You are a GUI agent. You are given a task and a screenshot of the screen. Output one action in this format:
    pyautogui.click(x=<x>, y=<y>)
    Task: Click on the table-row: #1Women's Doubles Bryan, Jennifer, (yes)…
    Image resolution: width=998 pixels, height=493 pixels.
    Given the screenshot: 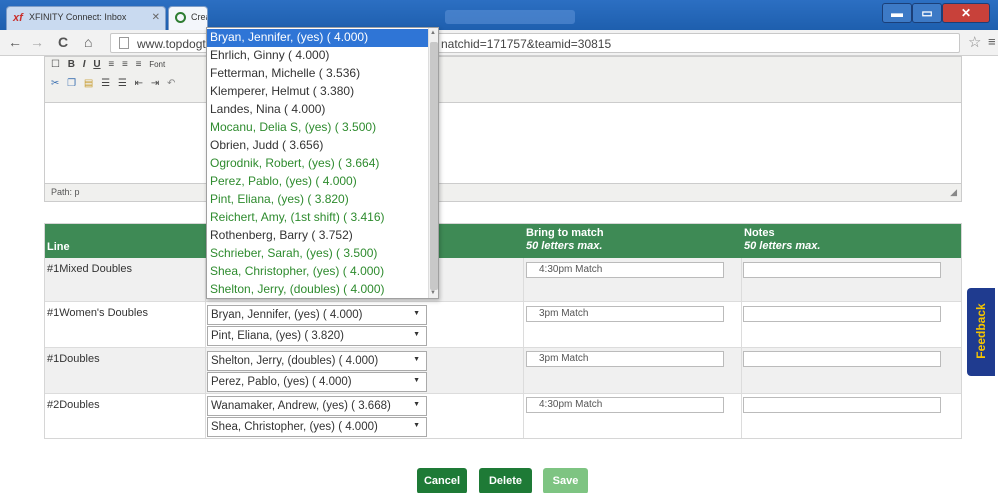 What is the action you would take?
    pyautogui.click(x=503, y=325)
    